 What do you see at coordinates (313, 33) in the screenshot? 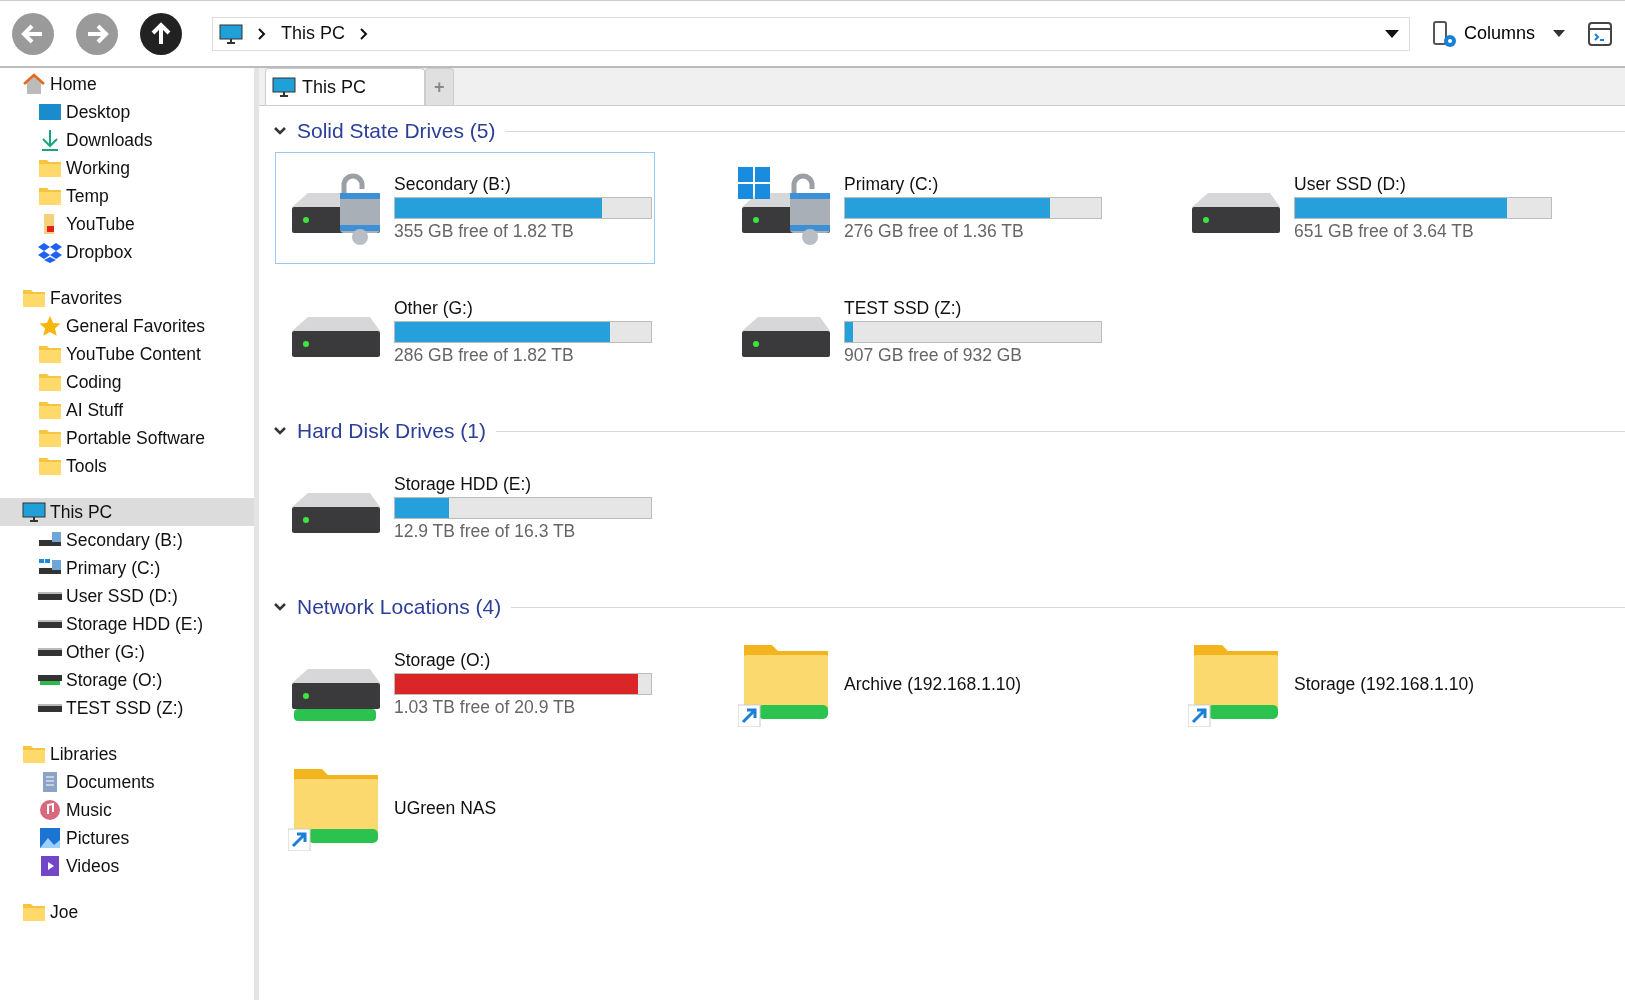
I see `breadcrumb: This PC` at bounding box center [313, 33].